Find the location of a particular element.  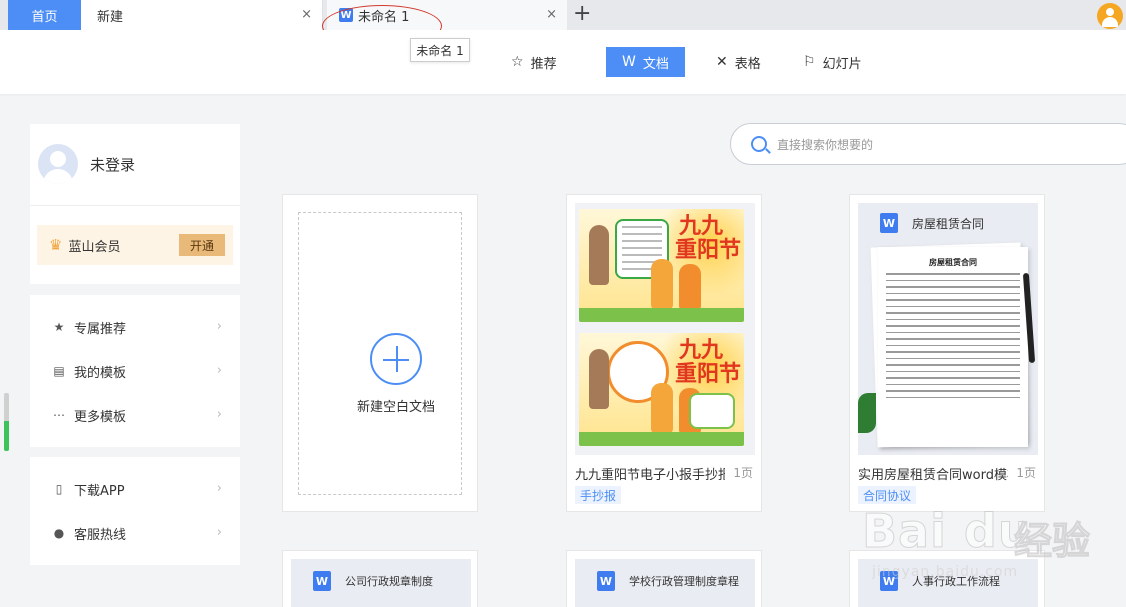

nav-document: W 文档 is located at coordinates (645, 62).